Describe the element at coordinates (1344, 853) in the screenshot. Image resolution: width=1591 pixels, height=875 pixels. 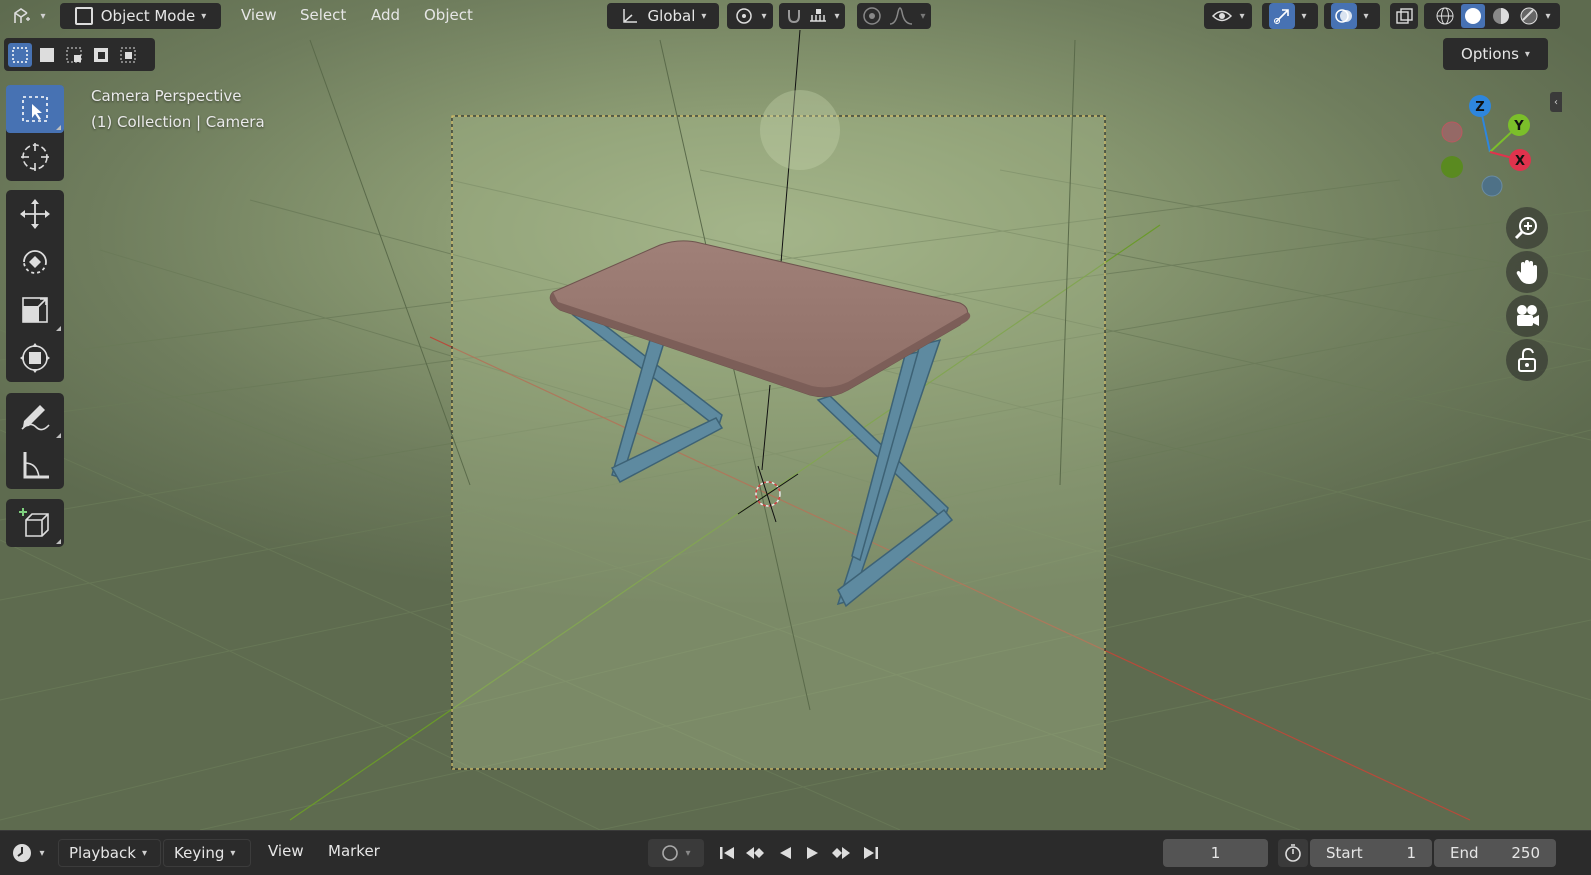
I see `start-label: Start` at that location.